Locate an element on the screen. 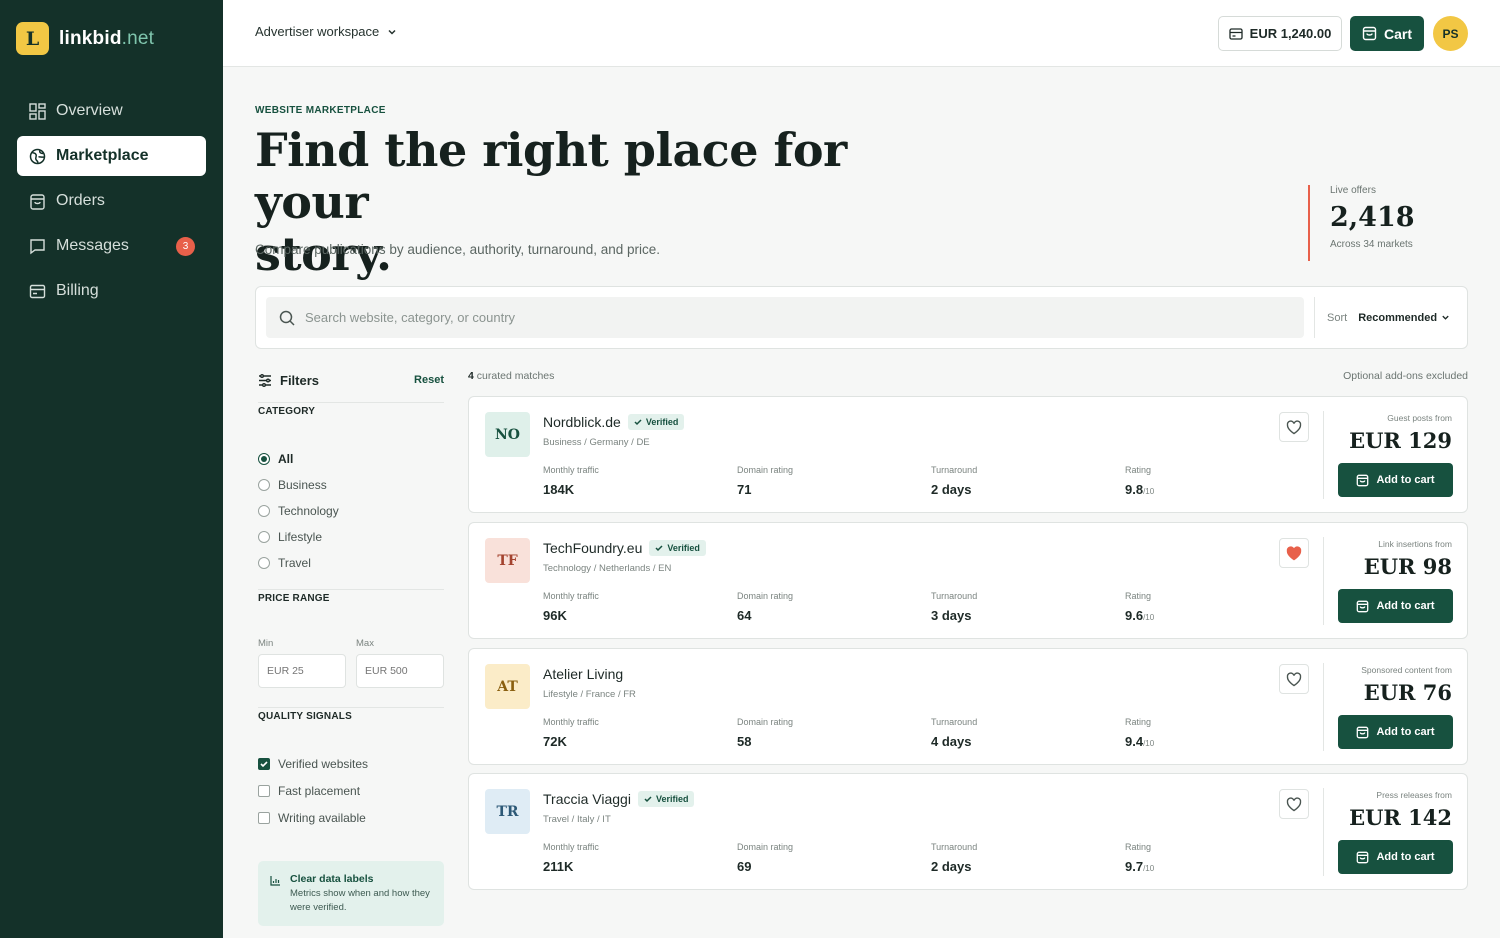 This screenshot has width=1500, height=938. metric-turnaround: Turnaround 2 days is located at coordinates (954, 858).